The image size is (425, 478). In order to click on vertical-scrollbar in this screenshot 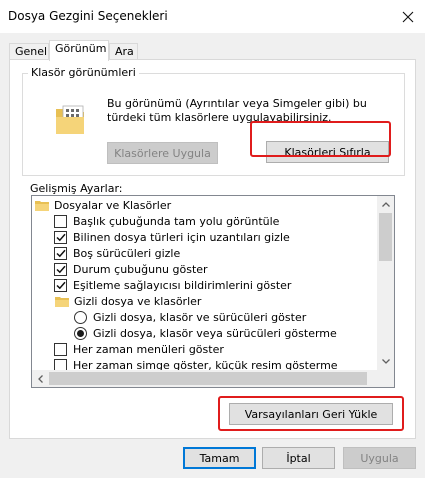, I will do `click(385, 283)`.